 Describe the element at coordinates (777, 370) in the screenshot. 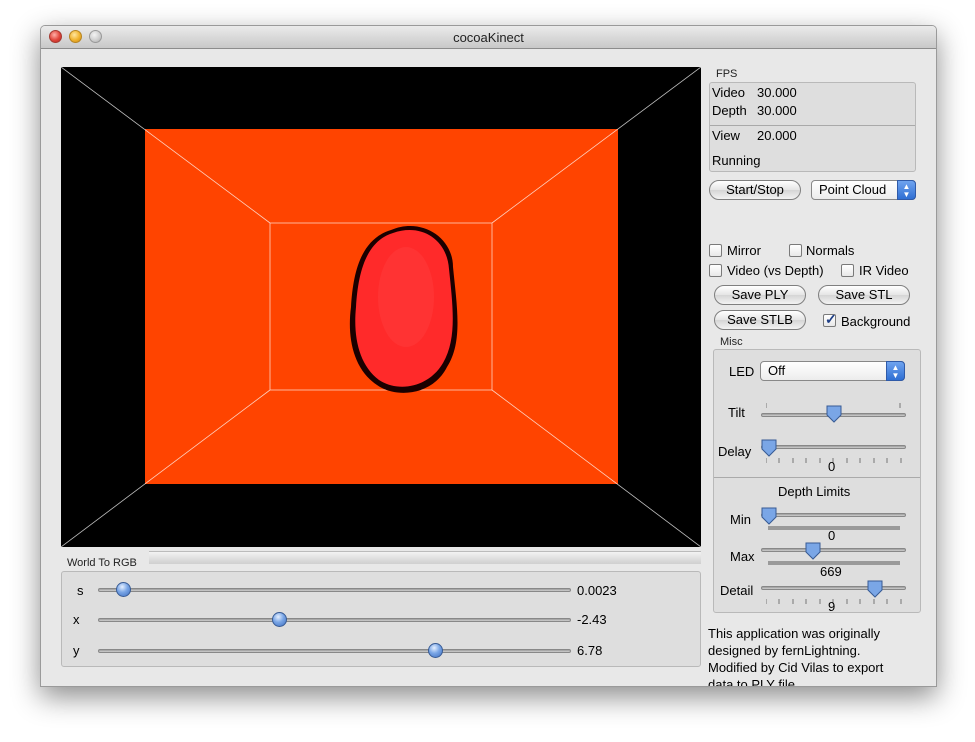

I see `led-value: Off` at that location.